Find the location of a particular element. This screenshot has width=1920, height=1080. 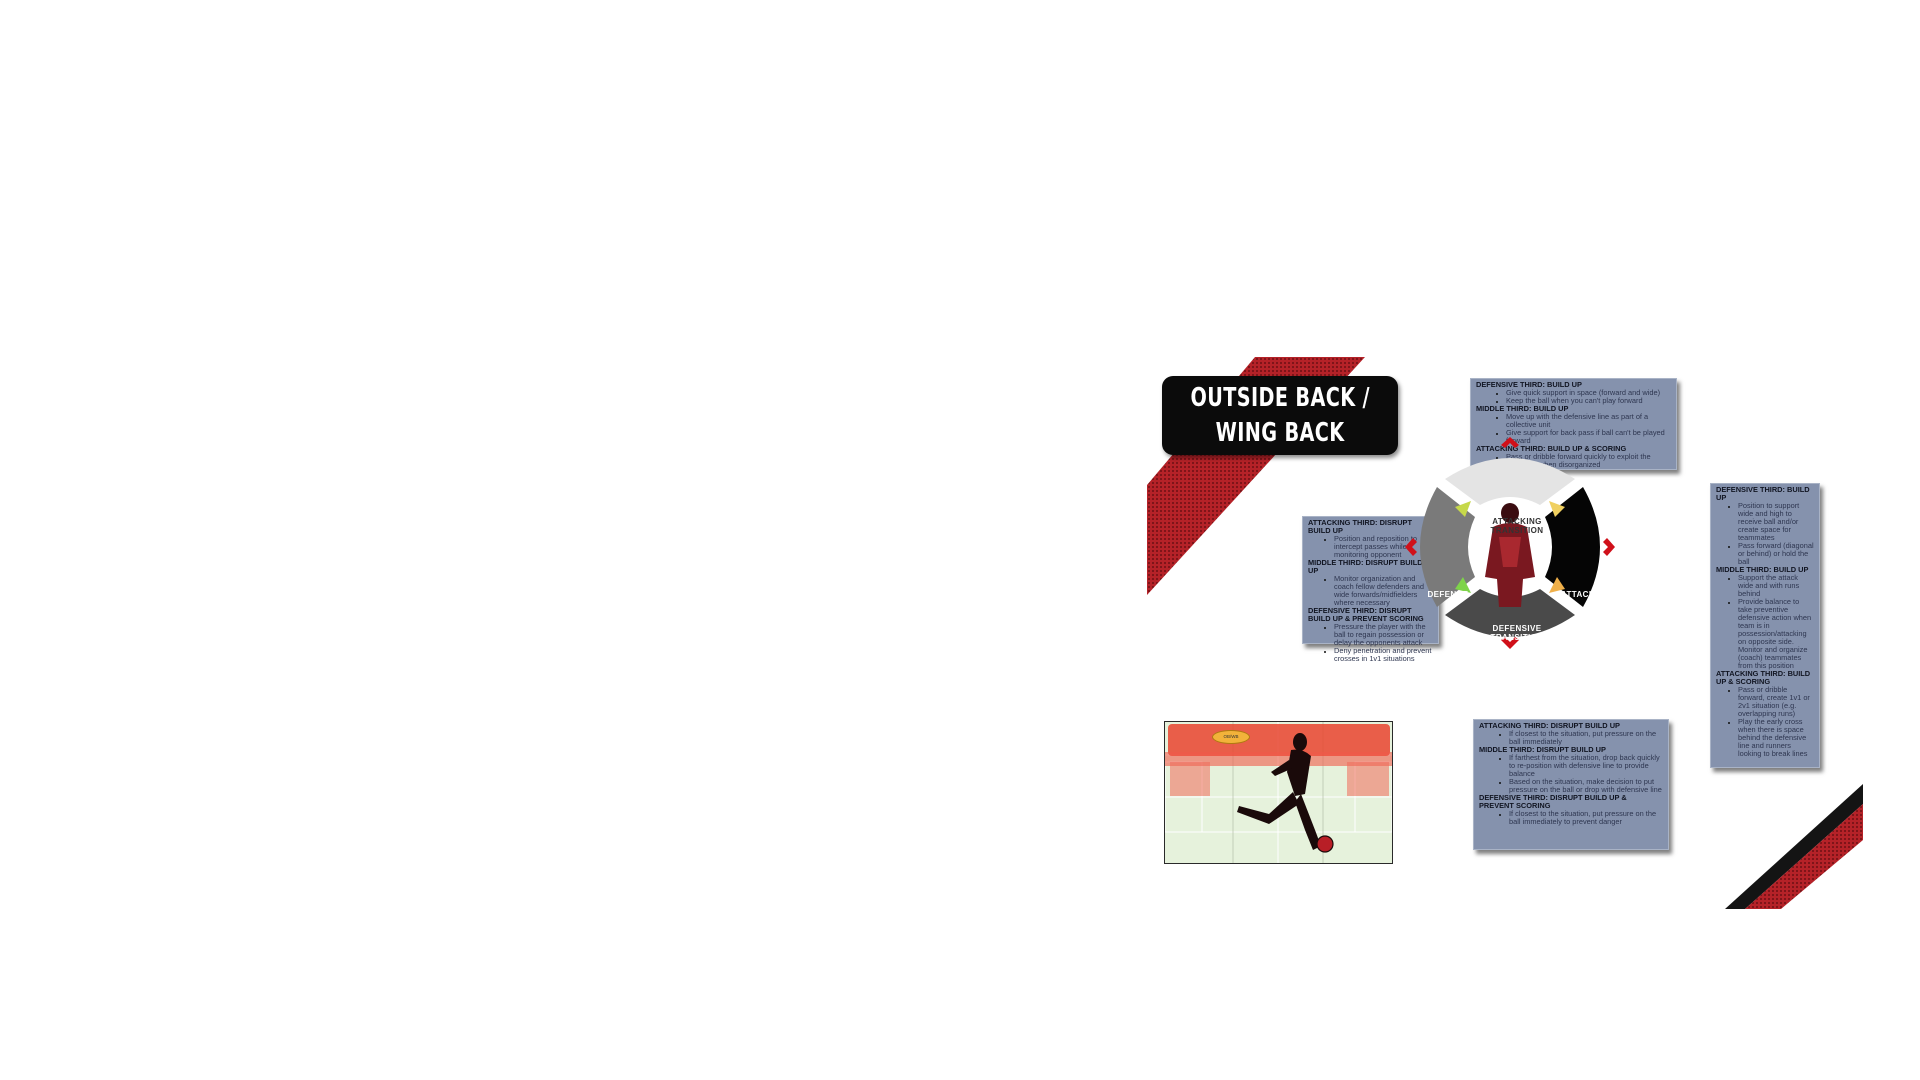

panel-heading: DEFENSIVE THIRD: BUILD UP is located at coordinates (1763, 493).